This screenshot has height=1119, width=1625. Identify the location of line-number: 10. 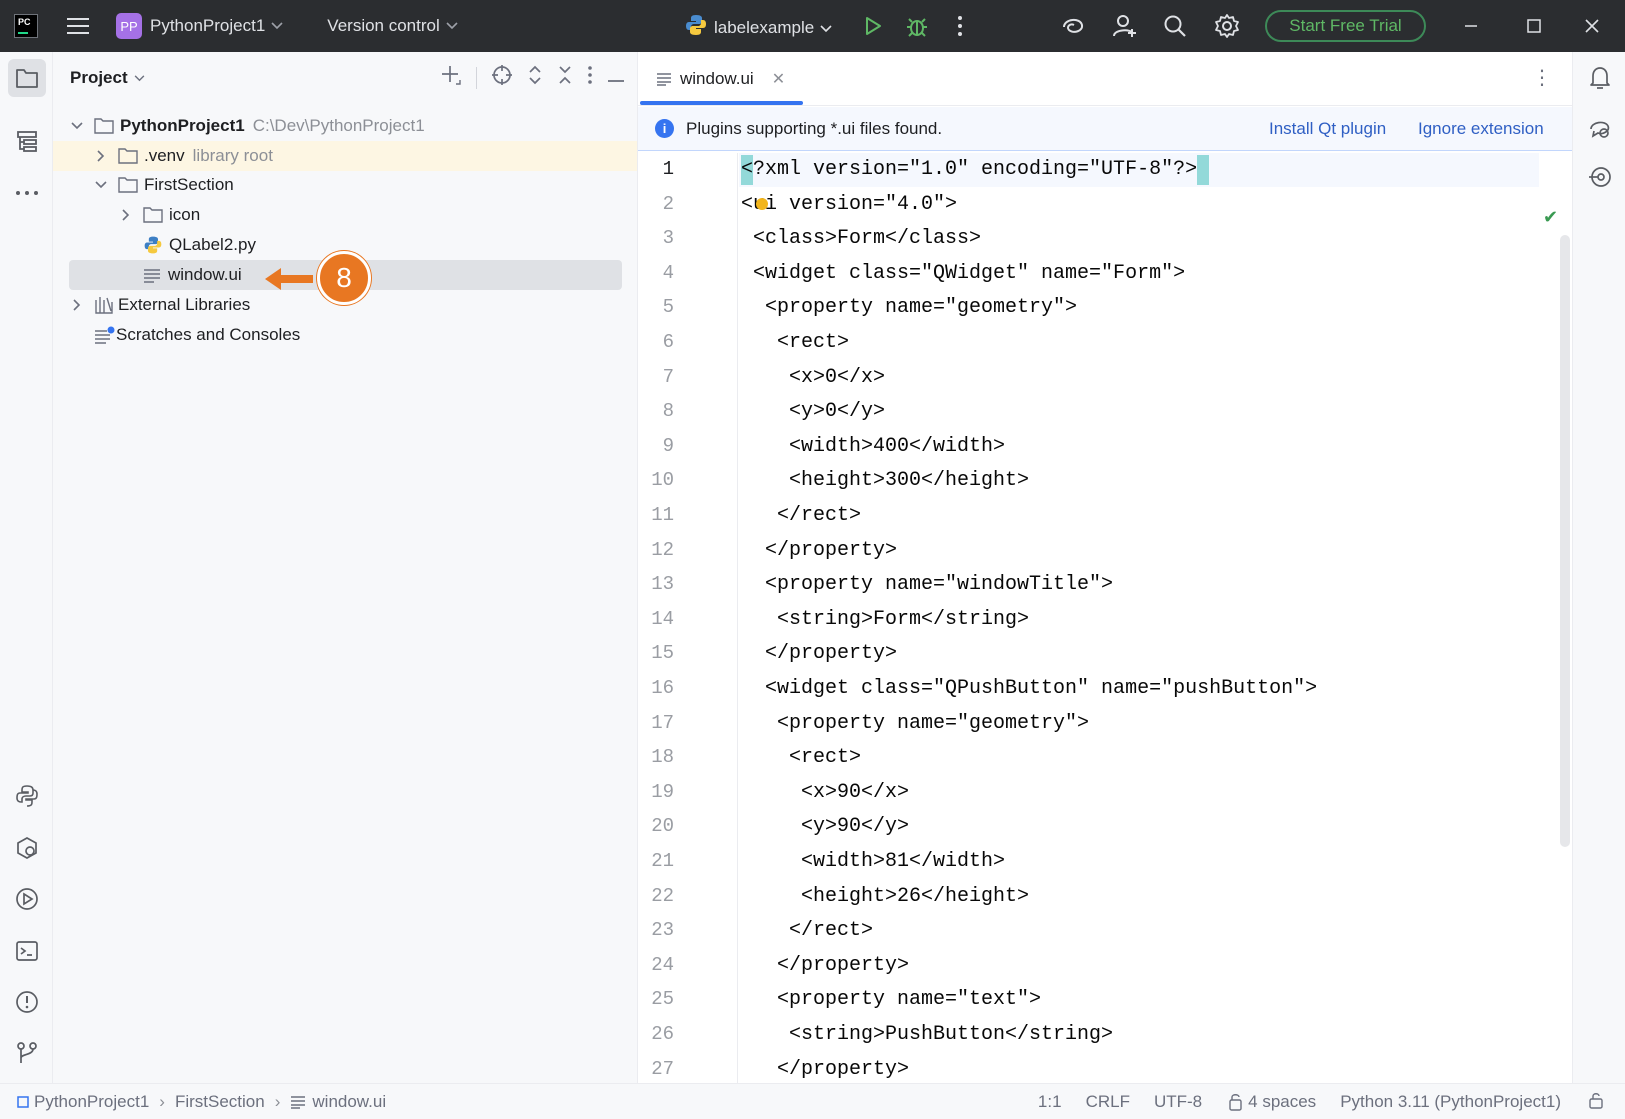
(656, 480).